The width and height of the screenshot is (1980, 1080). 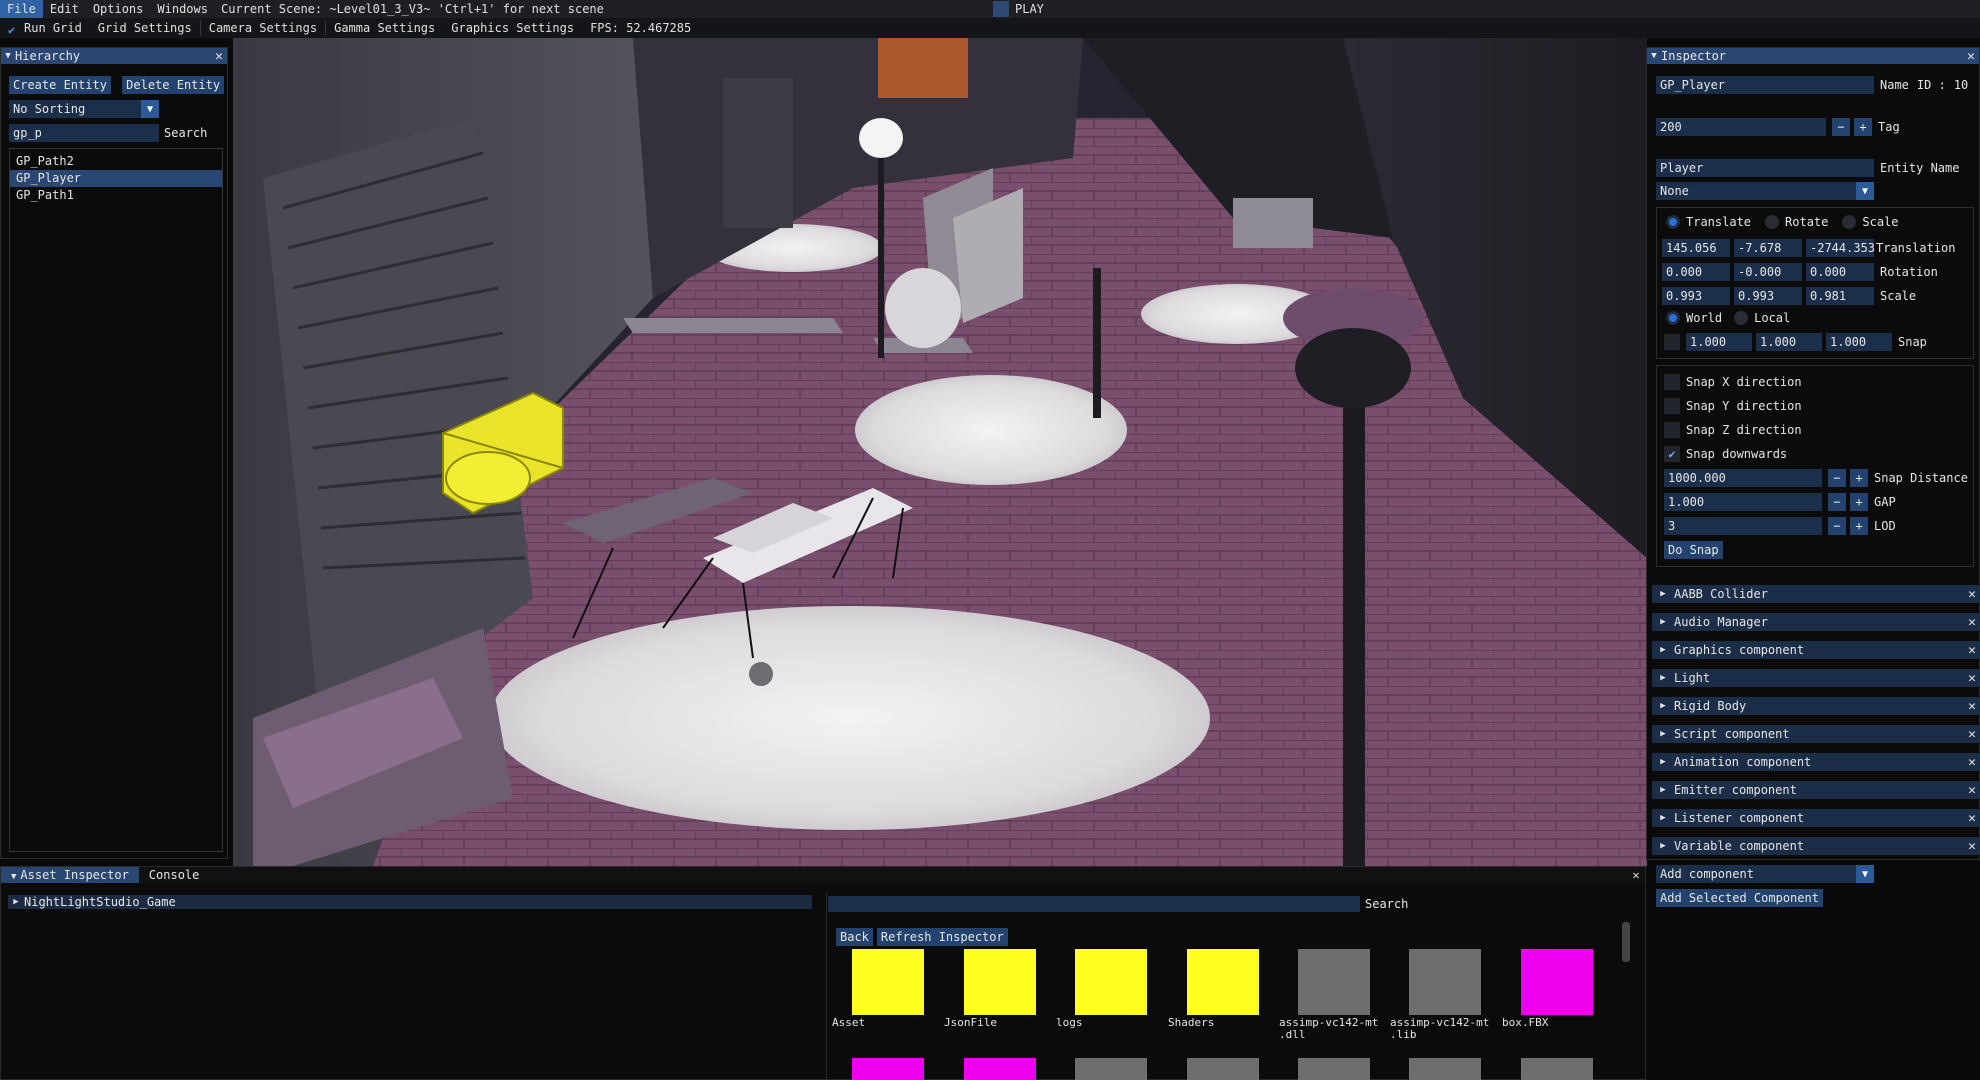 I want to click on asset-folder-shaders, so click(x=1223, y=982).